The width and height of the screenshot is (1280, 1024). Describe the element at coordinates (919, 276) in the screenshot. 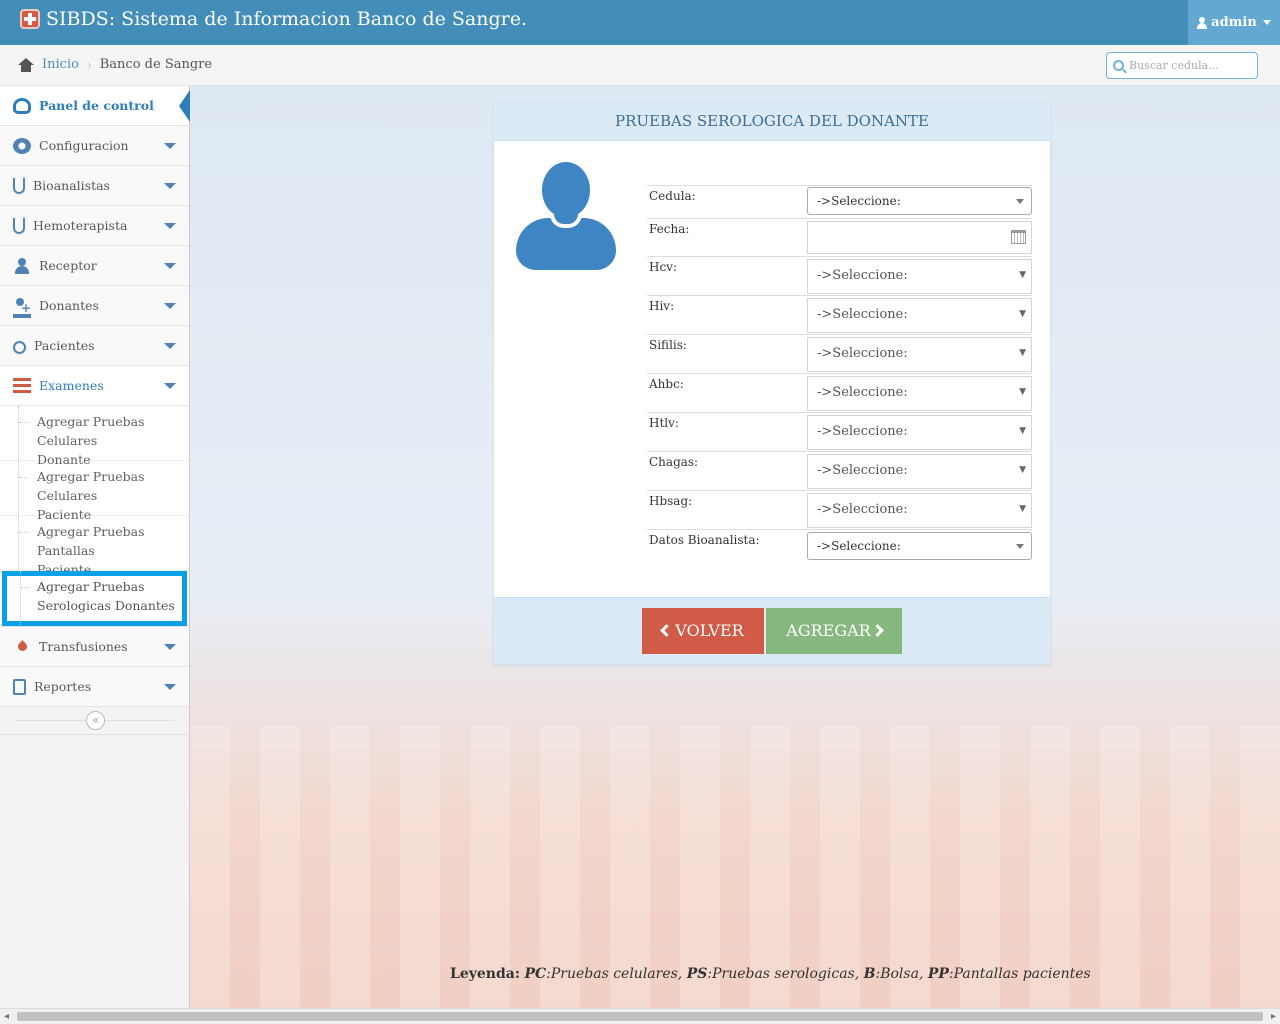

I see `hcv-select: ->Seleccione:` at that location.